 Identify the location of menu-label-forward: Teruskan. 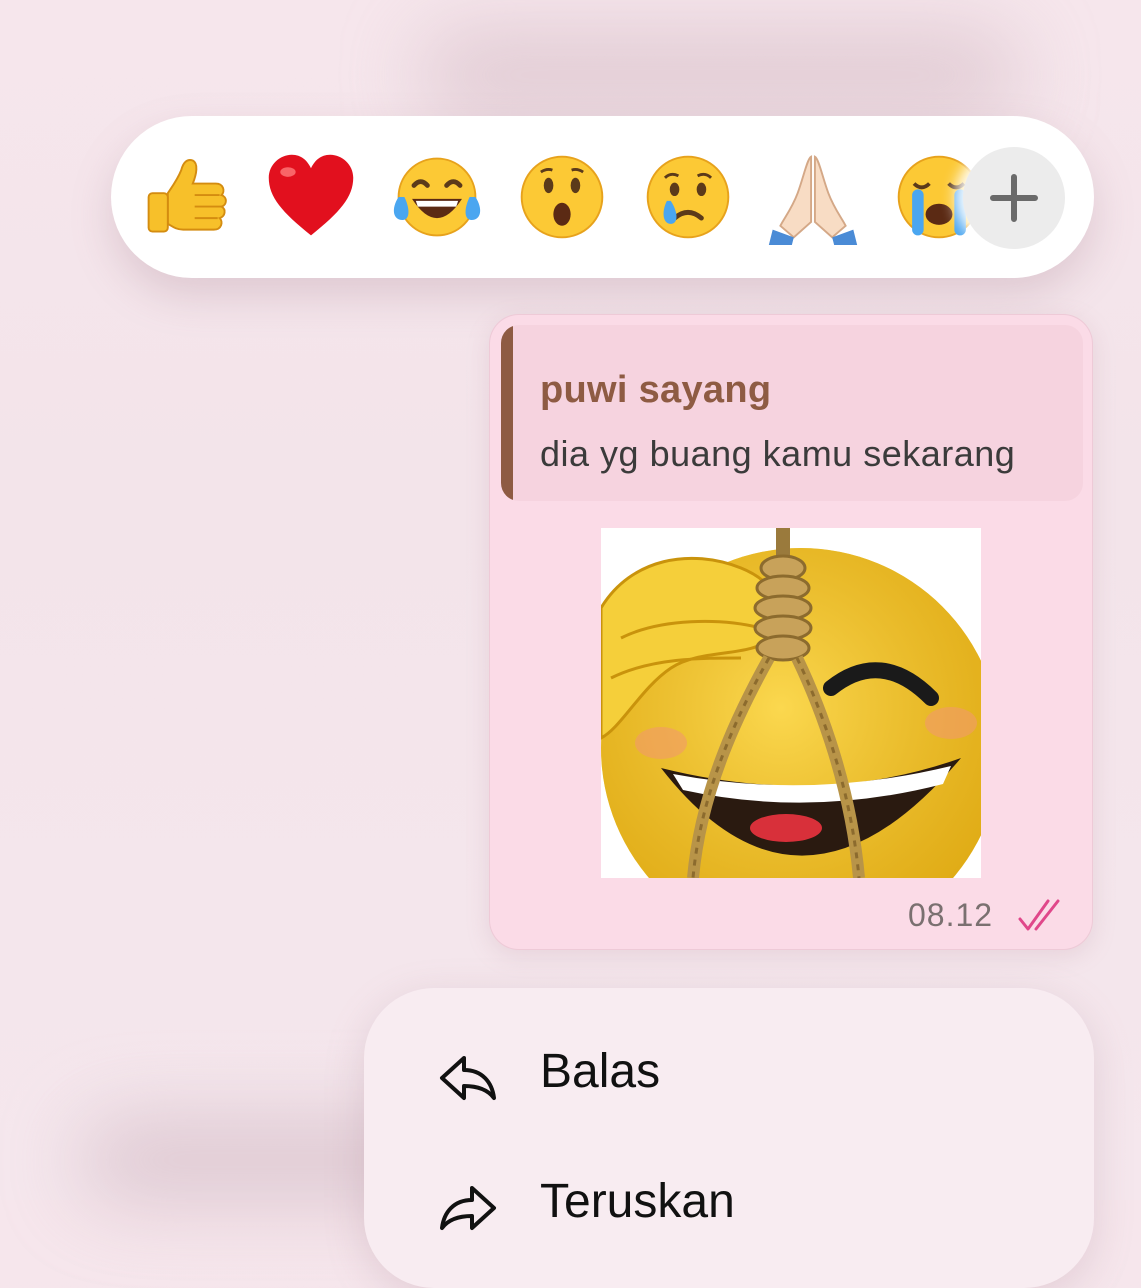
(637, 1201).